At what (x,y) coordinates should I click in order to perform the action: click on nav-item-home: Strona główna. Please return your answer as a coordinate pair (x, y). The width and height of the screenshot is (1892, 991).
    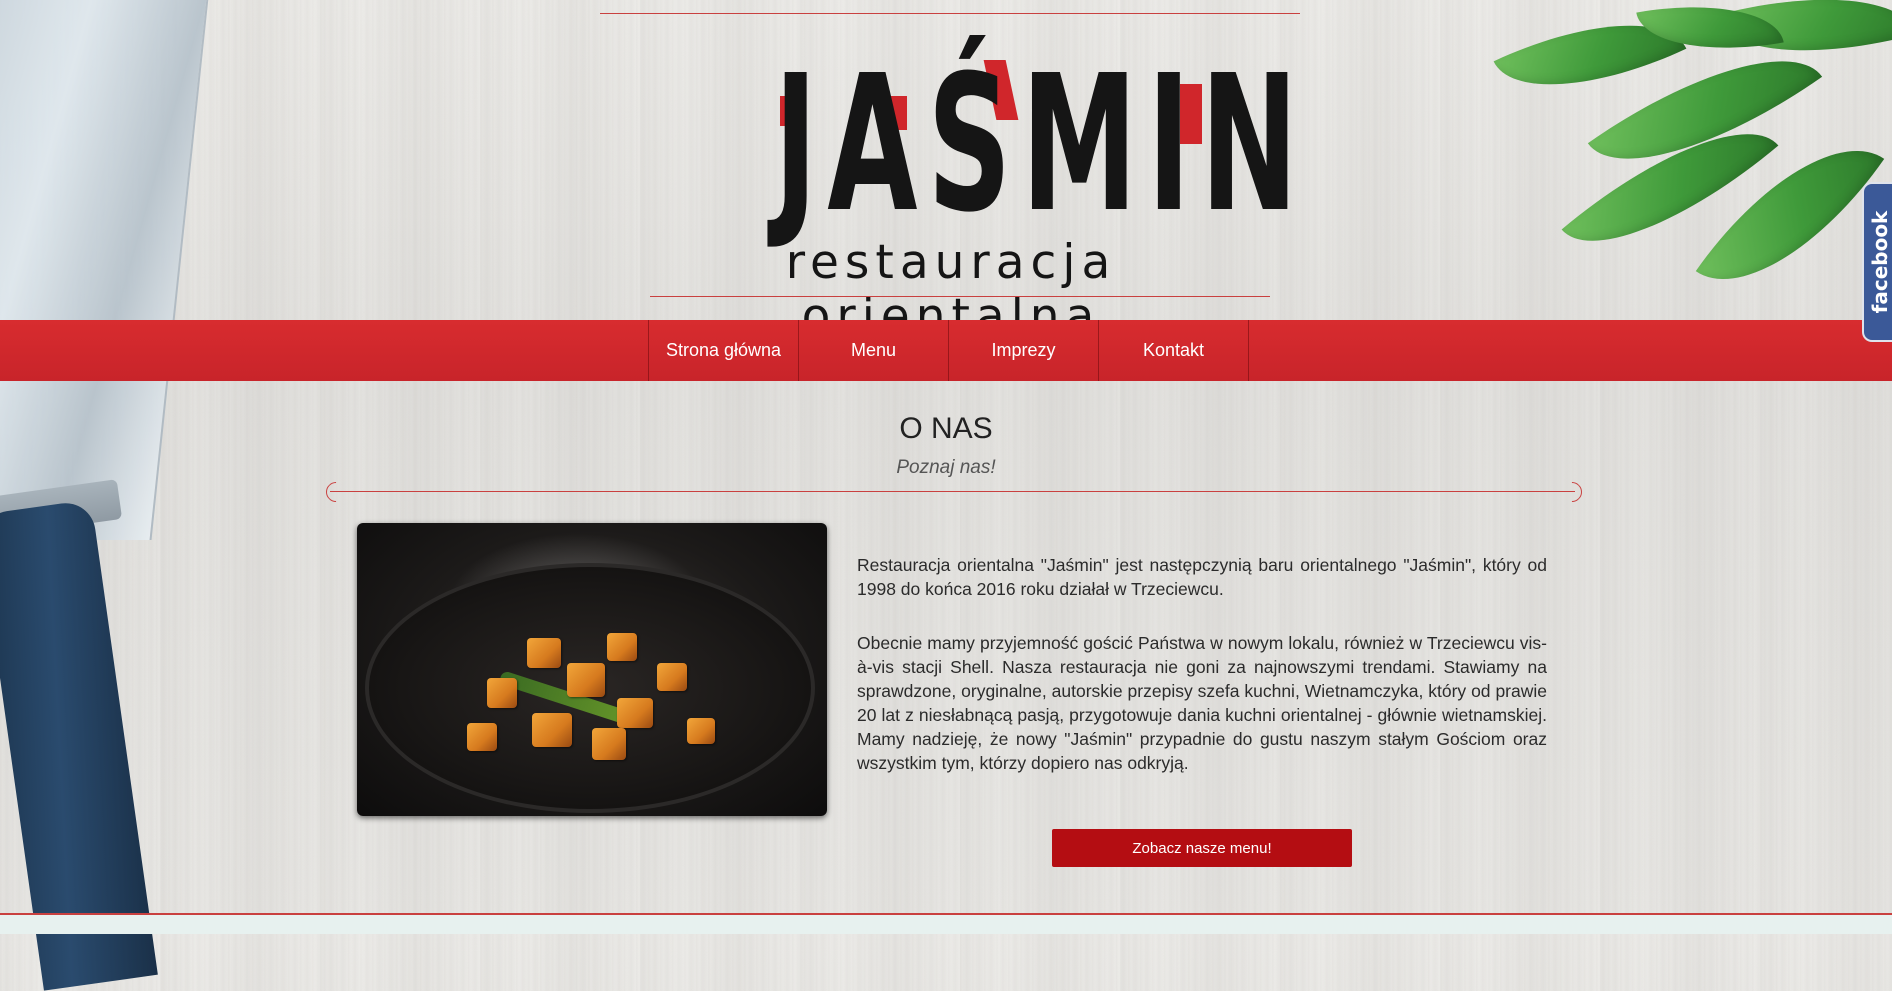
    Looking at the image, I should click on (724, 350).